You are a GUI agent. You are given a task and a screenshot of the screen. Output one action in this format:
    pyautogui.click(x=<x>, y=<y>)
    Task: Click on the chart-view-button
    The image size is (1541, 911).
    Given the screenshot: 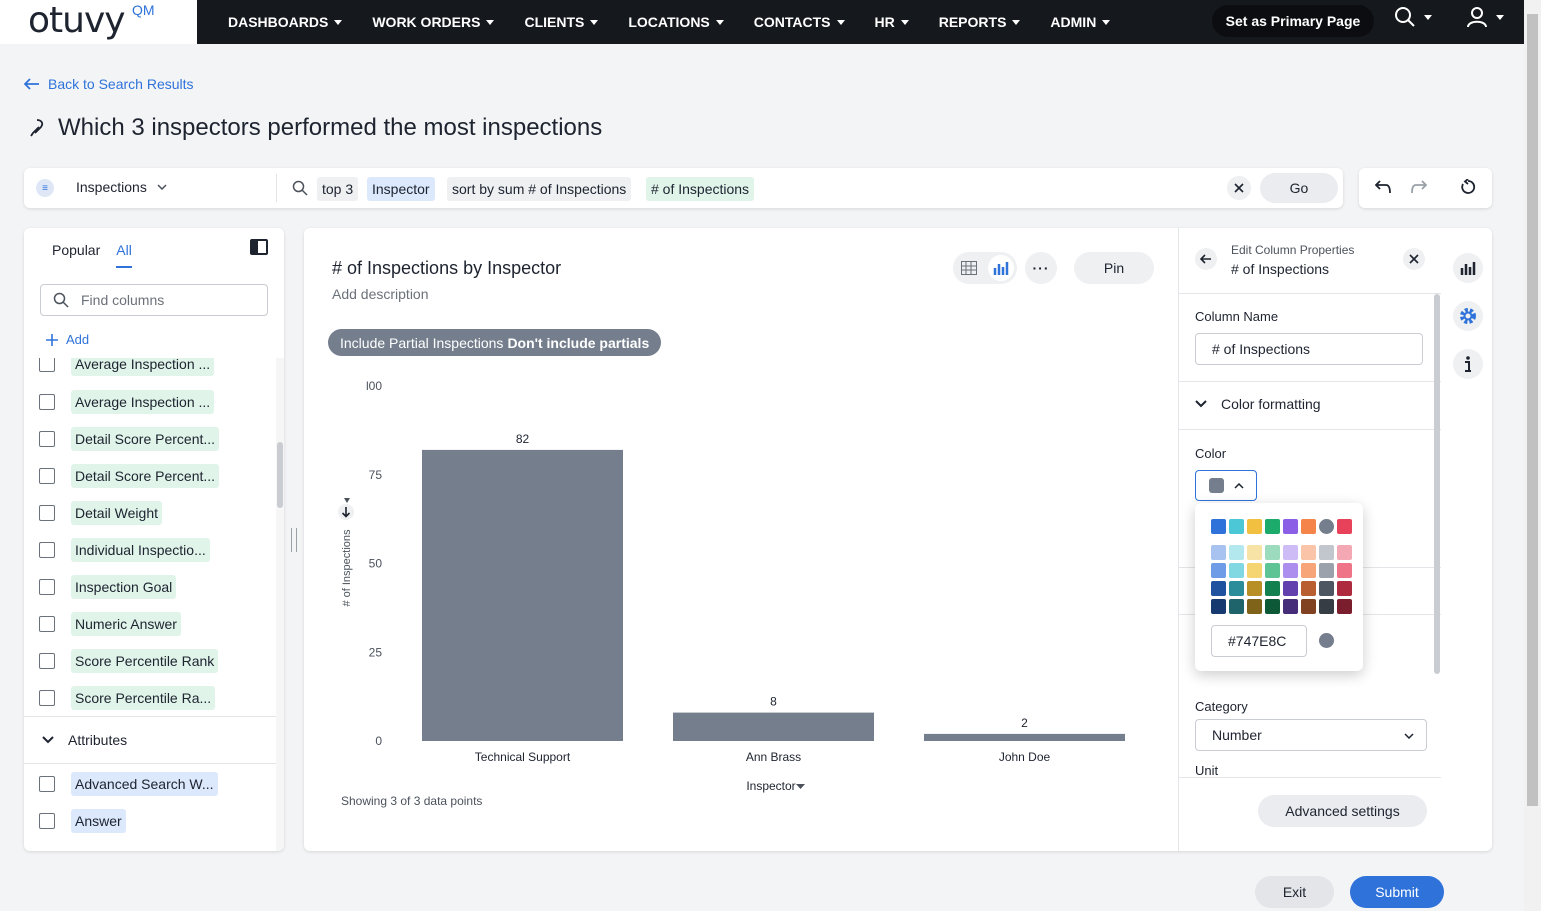 What is the action you would take?
    pyautogui.click(x=1001, y=268)
    